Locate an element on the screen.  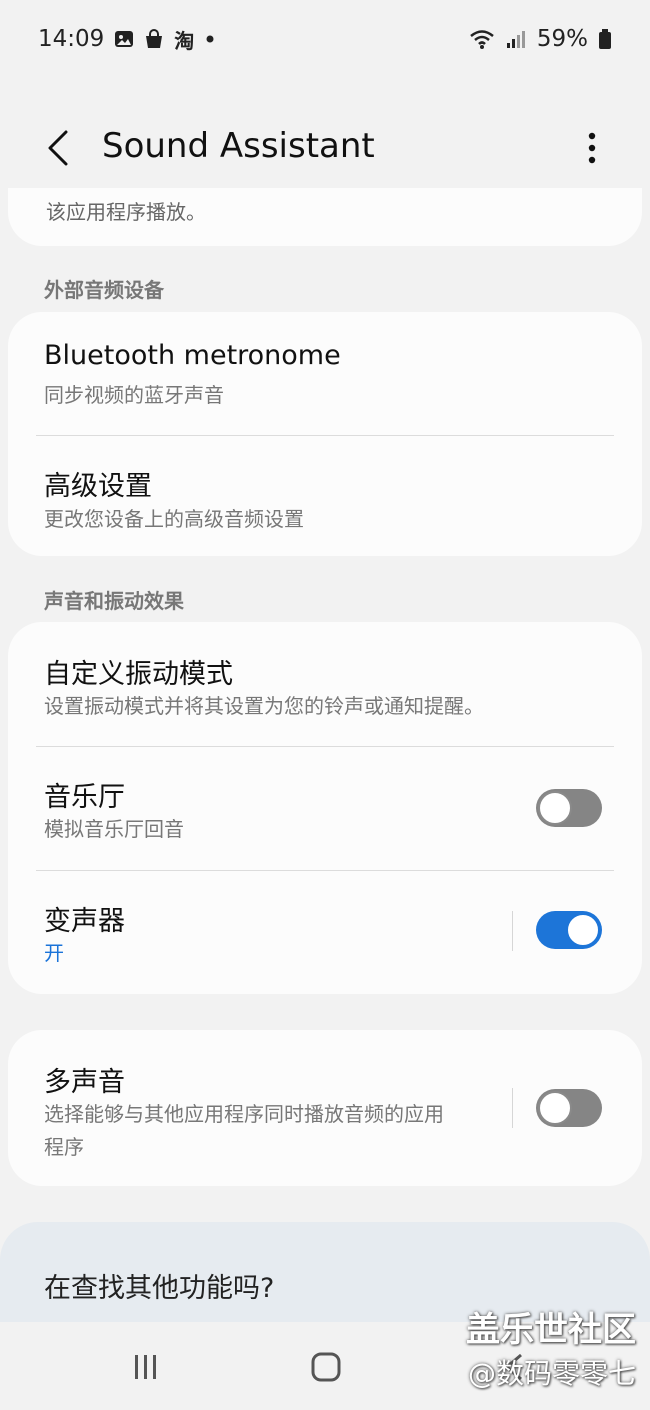
taobao-icon: 淘 is located at coordinates (184, 40).